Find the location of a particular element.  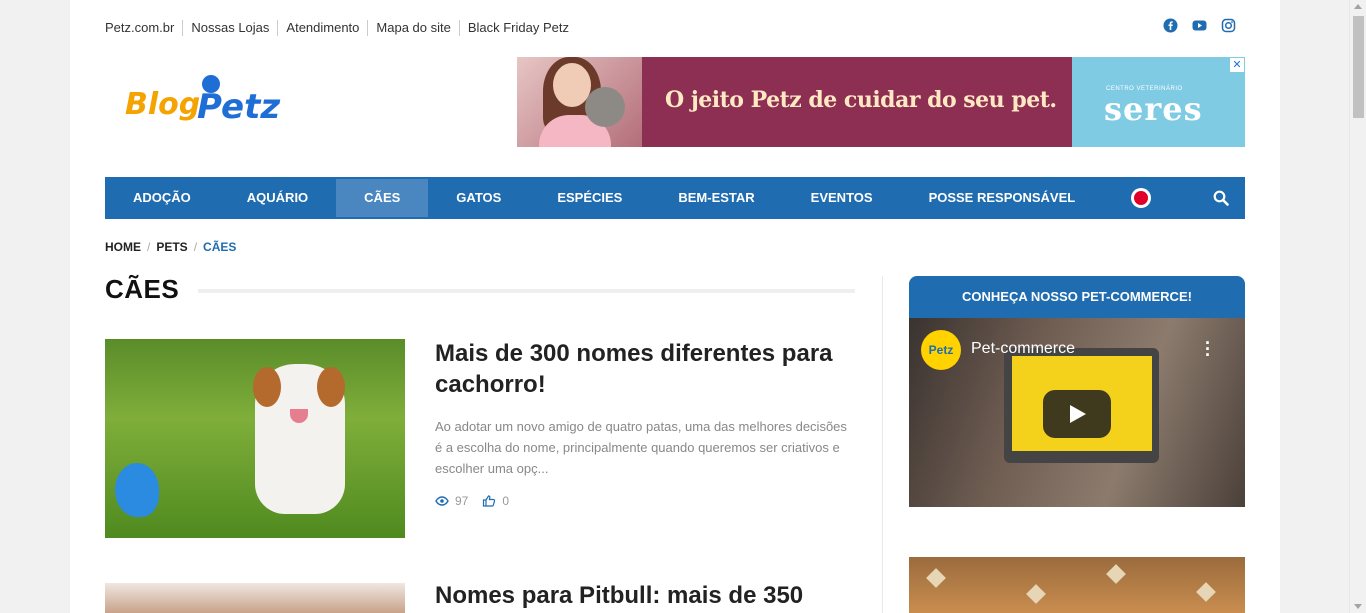

scrollbar is located at coordinates (1357, 306).